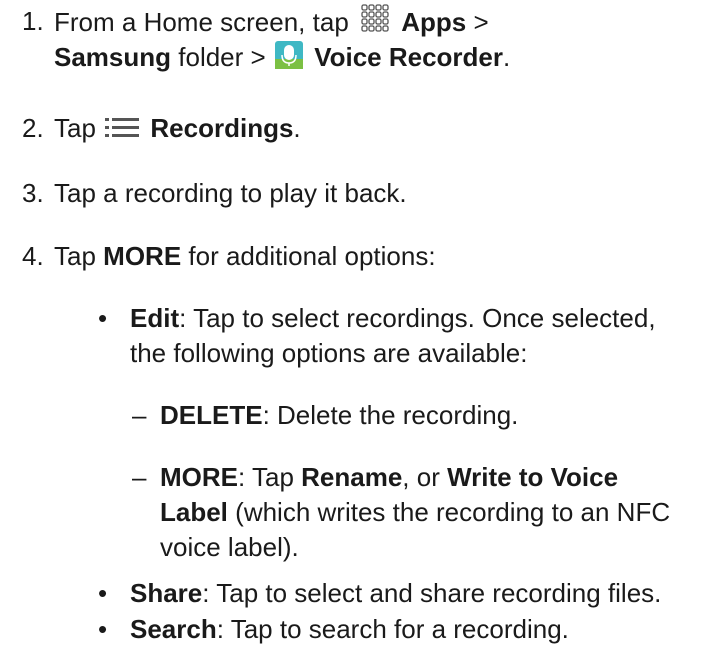 The image size is (704, 646). I want to click on write-to-voice-label: Write to Voice, so click(533, 477).